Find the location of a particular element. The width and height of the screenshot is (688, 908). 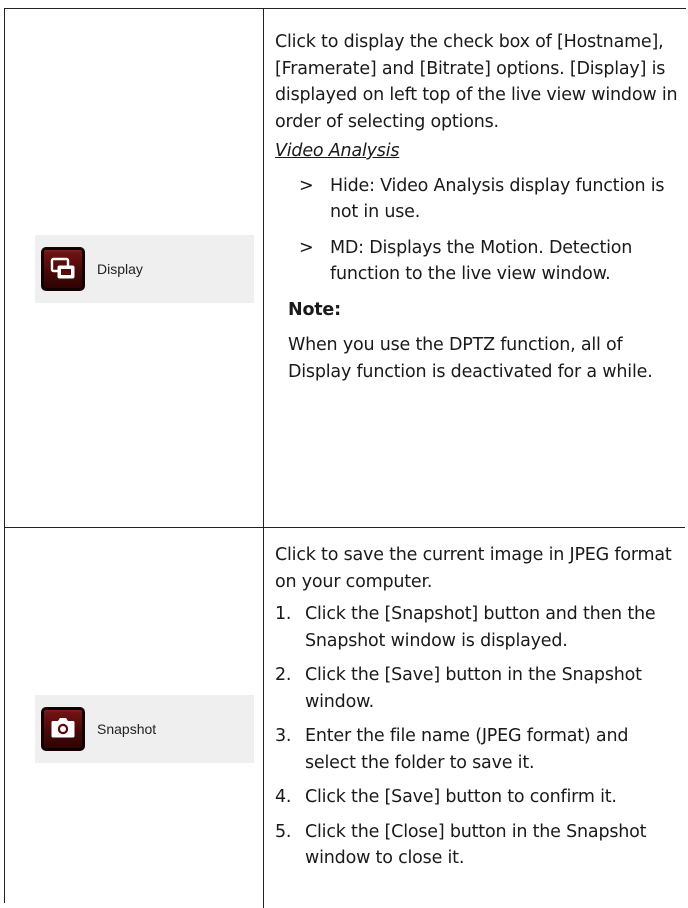

display-overlay-icon is located at coordinates (62, 268).